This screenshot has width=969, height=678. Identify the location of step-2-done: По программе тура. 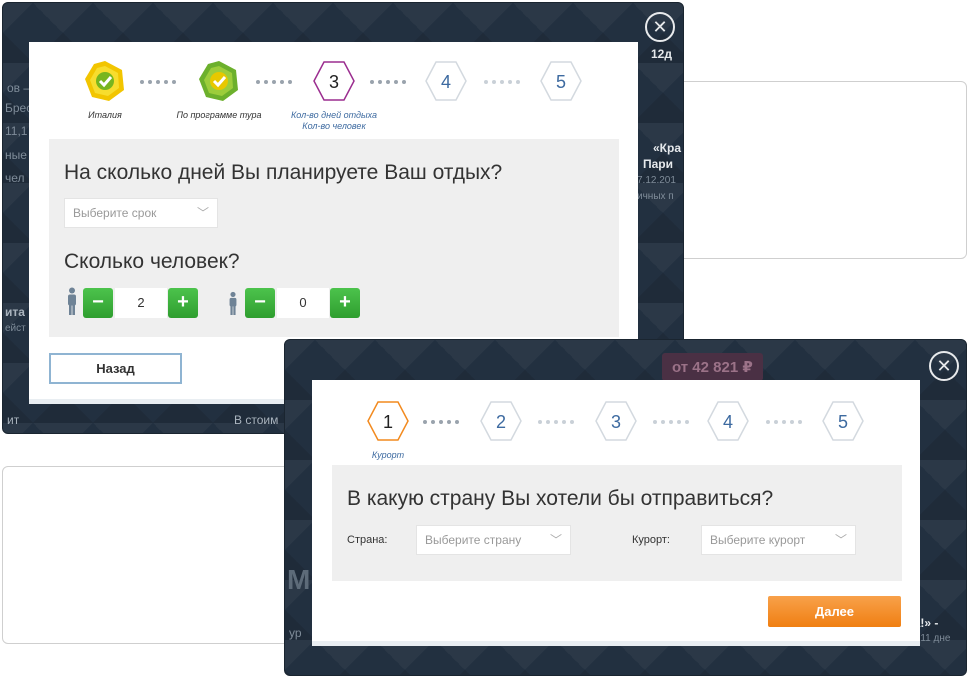
(219, 90).